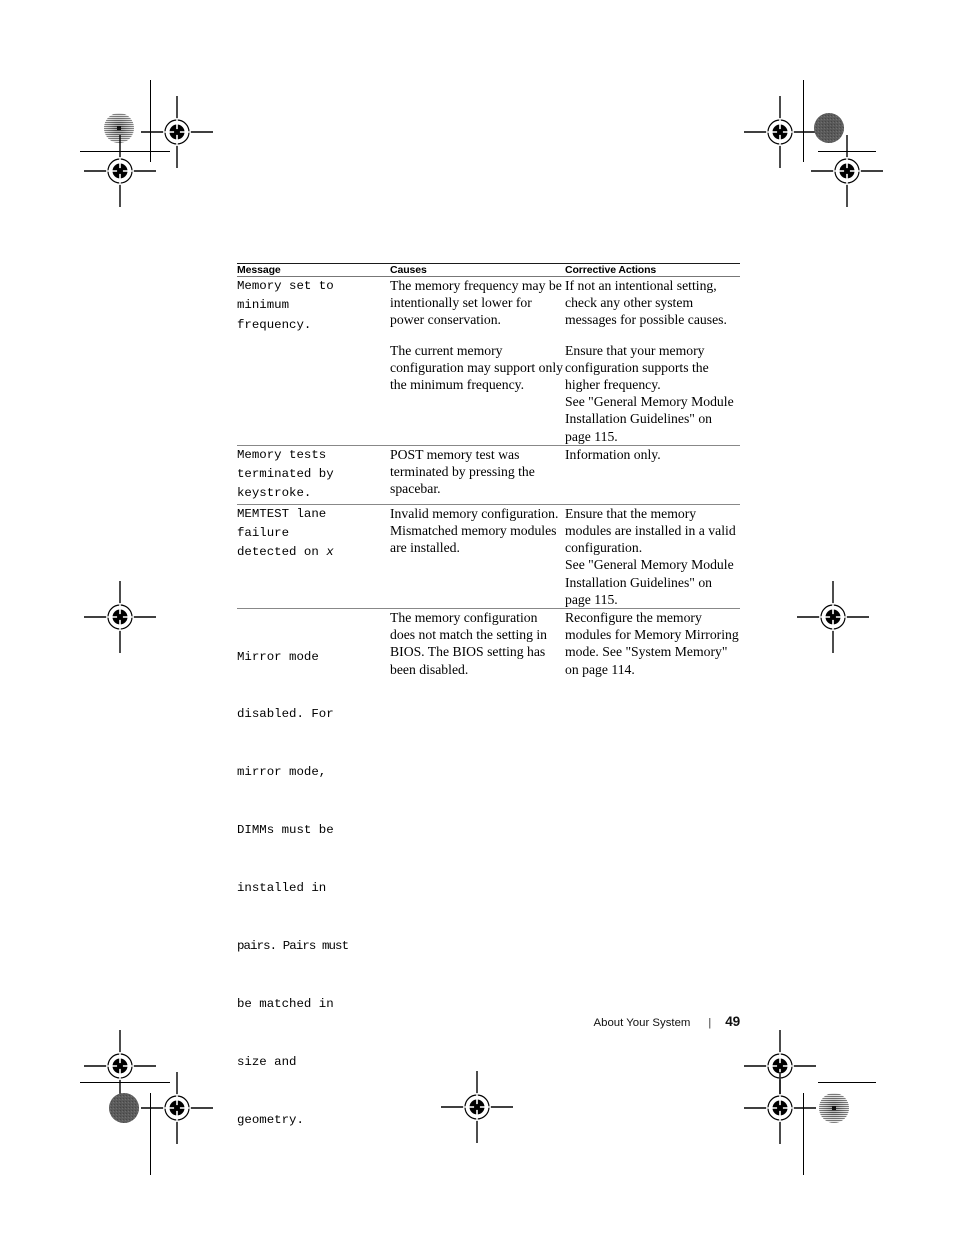  What do you see at coordinates (780, 1110) in the screenshot?
I see `registration-crosshair-bottom-right` at bounding box center [780, 1110].